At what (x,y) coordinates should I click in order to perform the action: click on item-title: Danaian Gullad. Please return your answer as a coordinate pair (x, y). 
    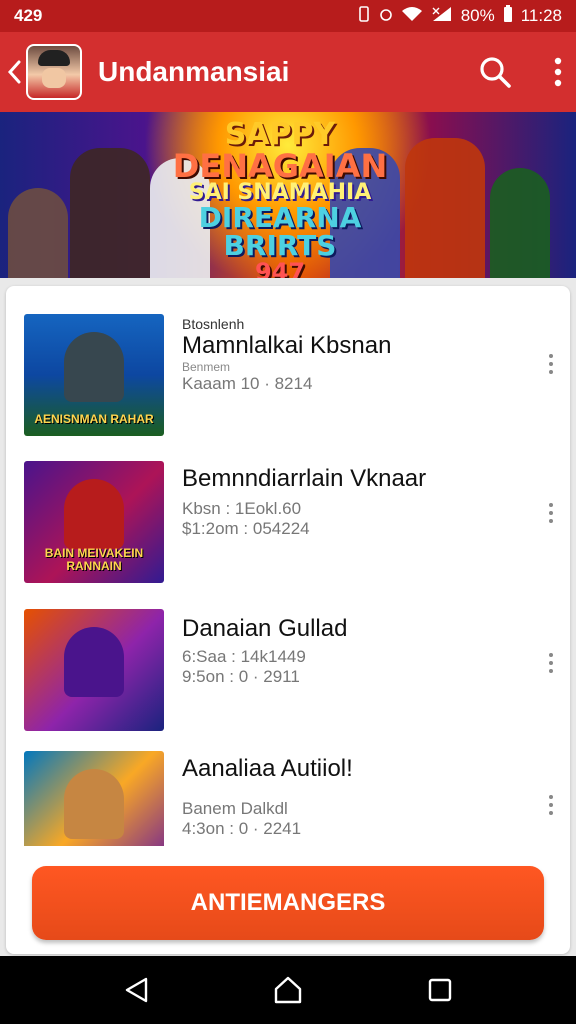
    Looking at the image, I should click on (265, 628).